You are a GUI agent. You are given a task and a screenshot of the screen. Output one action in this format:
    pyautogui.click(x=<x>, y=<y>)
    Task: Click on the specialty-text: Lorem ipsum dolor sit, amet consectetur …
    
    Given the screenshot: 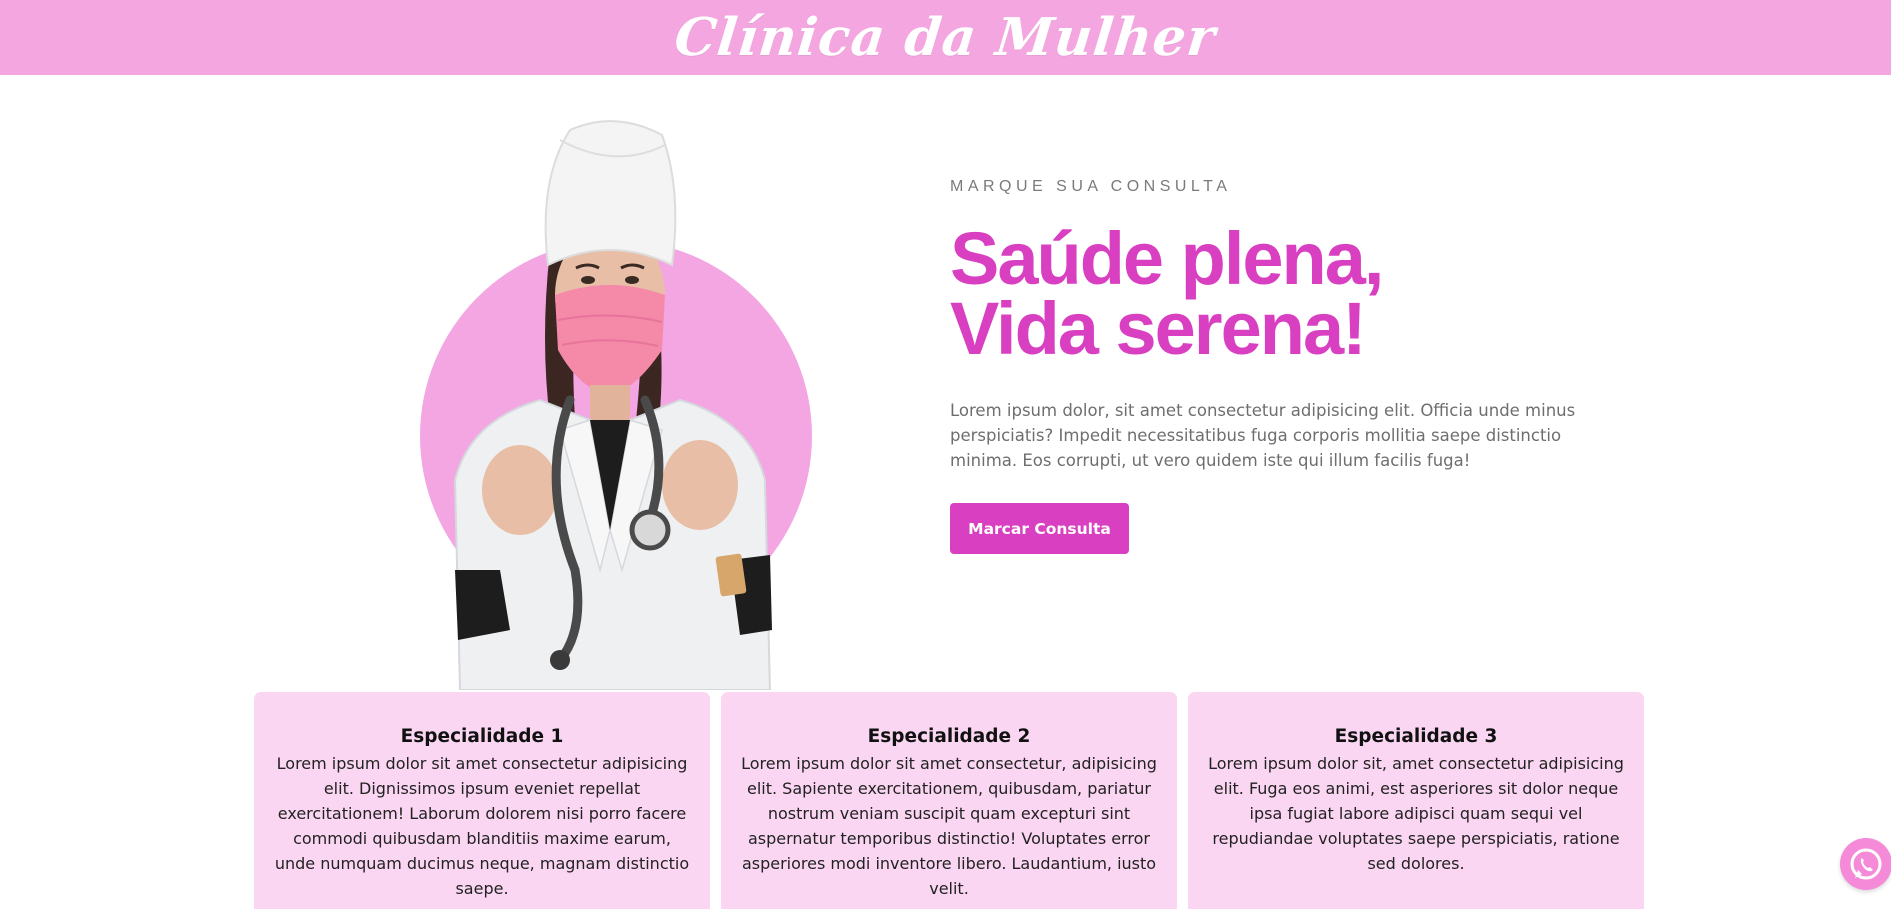 What is the action you would take?
    pyautogui.click(x=1416, y=813)
    